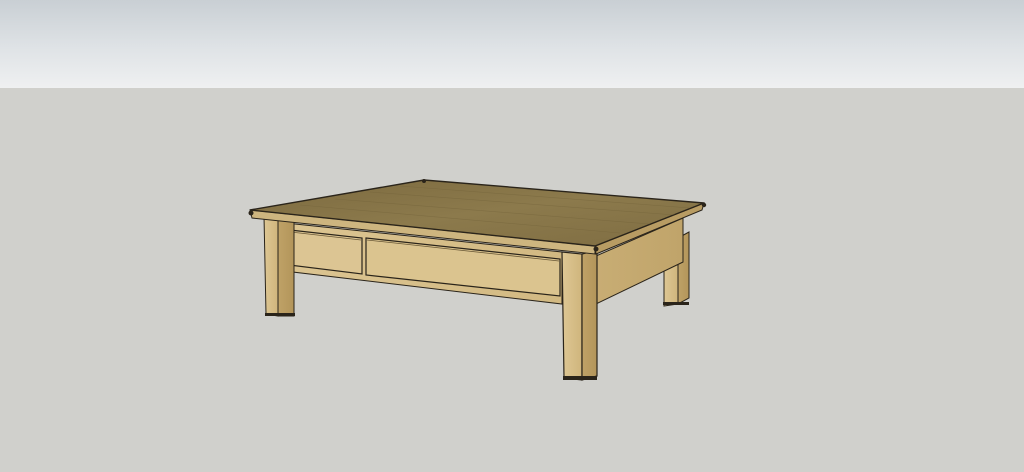 The height and width of the screenshot is (472, 1024). I want to click on table-leg-front-right, so click(579, 315).